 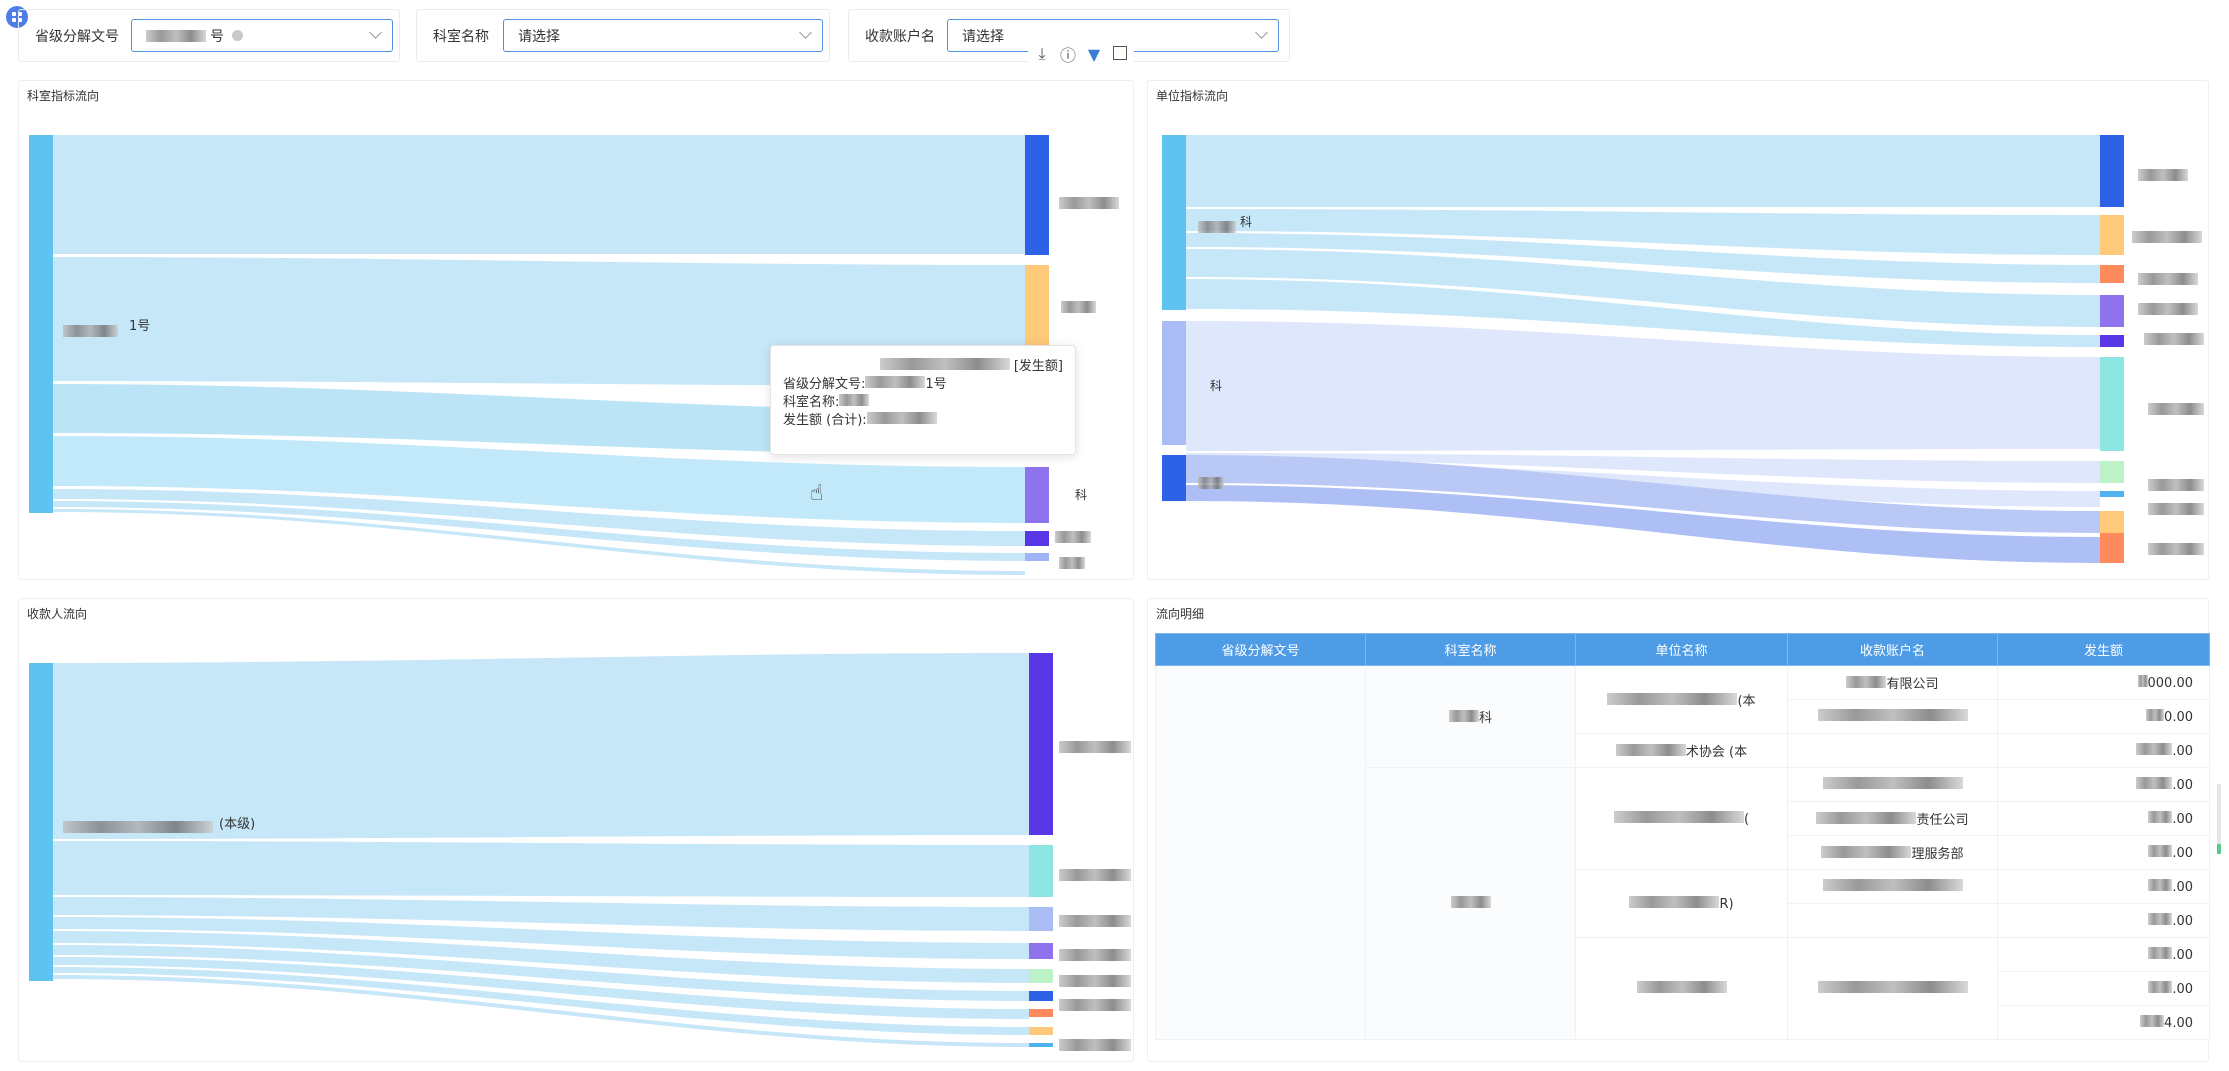 I want to click on tooltip-header-text: [发生额], so click(x=1038, y=366).